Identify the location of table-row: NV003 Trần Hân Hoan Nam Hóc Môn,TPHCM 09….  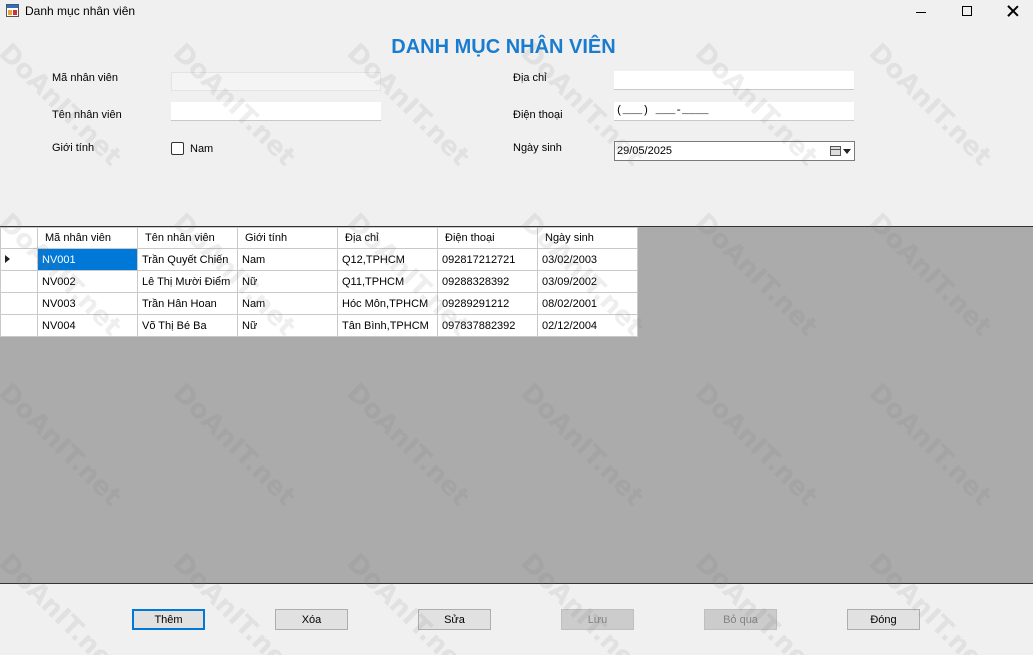
(319, 303).